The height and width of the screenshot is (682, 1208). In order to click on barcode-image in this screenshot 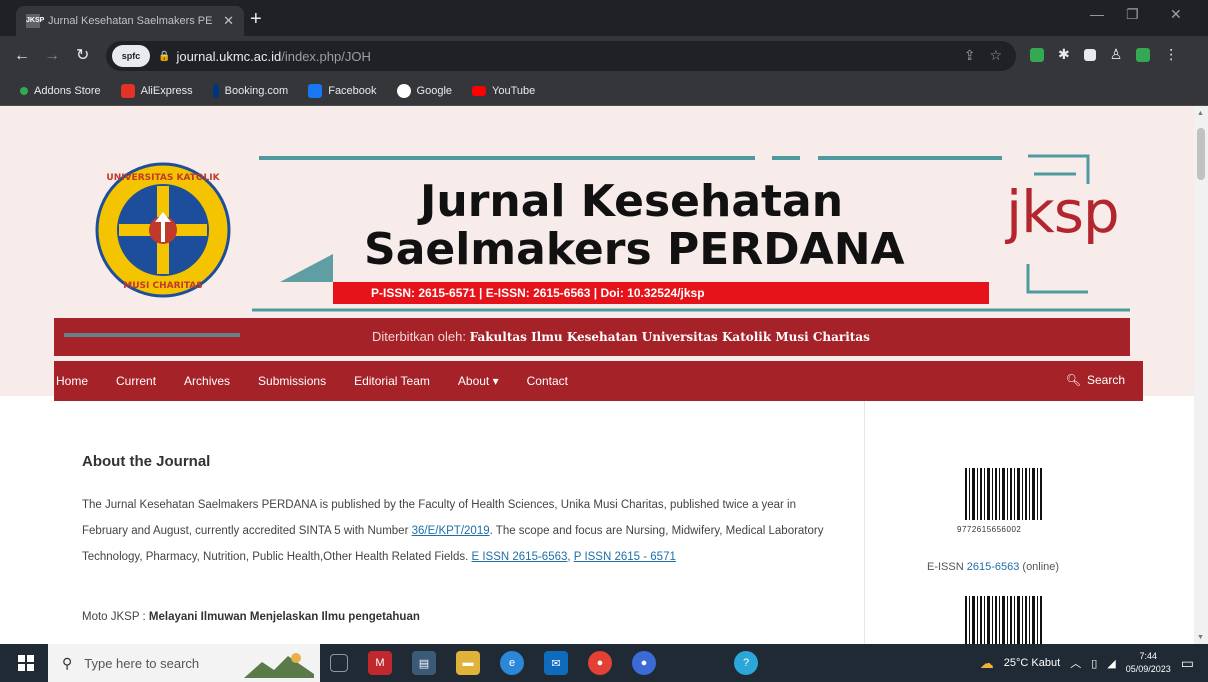, I will do `click(1003, 494)`.